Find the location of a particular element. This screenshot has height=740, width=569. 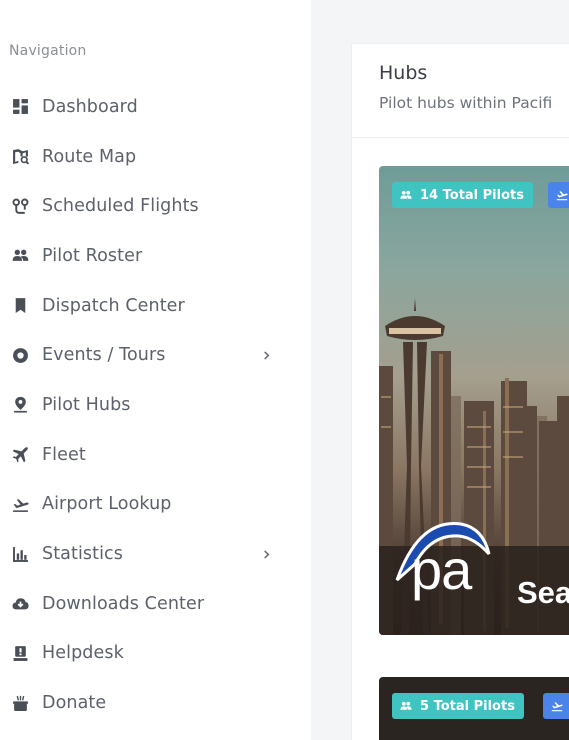

total-pilots-label: 14 Total Pilots is located at coordinates (472, 195).